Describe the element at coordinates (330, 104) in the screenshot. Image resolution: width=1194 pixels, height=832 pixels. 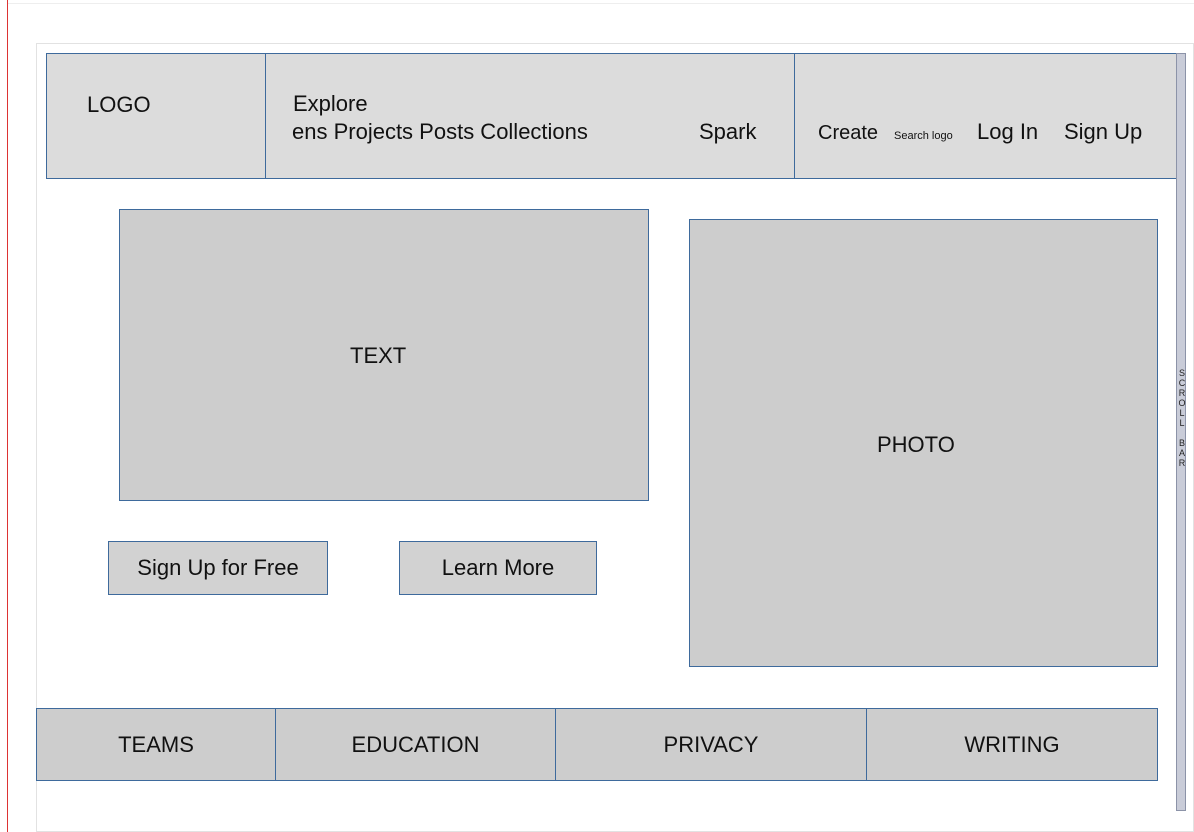
I see `nav-explore-link: Explore` at that location.